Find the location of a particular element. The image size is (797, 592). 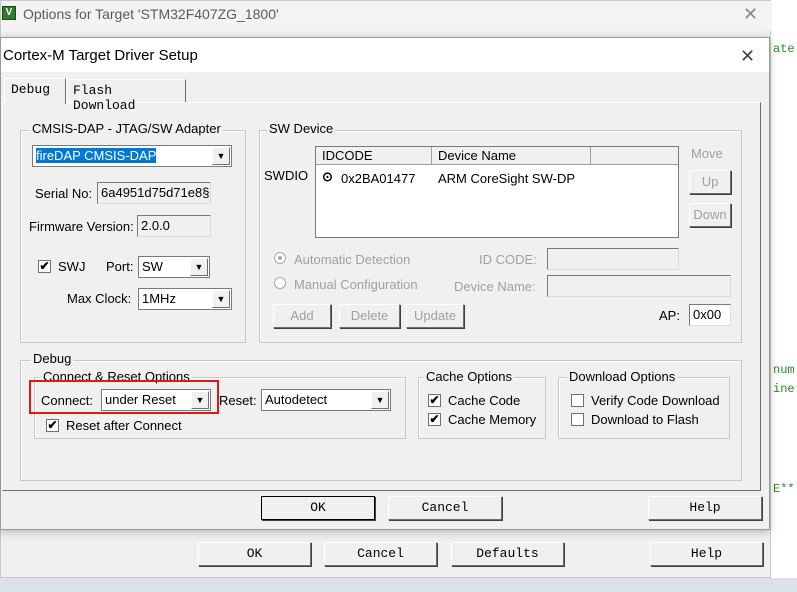

firmware-field: 2.0.0 is located at coordinates (174, 226).